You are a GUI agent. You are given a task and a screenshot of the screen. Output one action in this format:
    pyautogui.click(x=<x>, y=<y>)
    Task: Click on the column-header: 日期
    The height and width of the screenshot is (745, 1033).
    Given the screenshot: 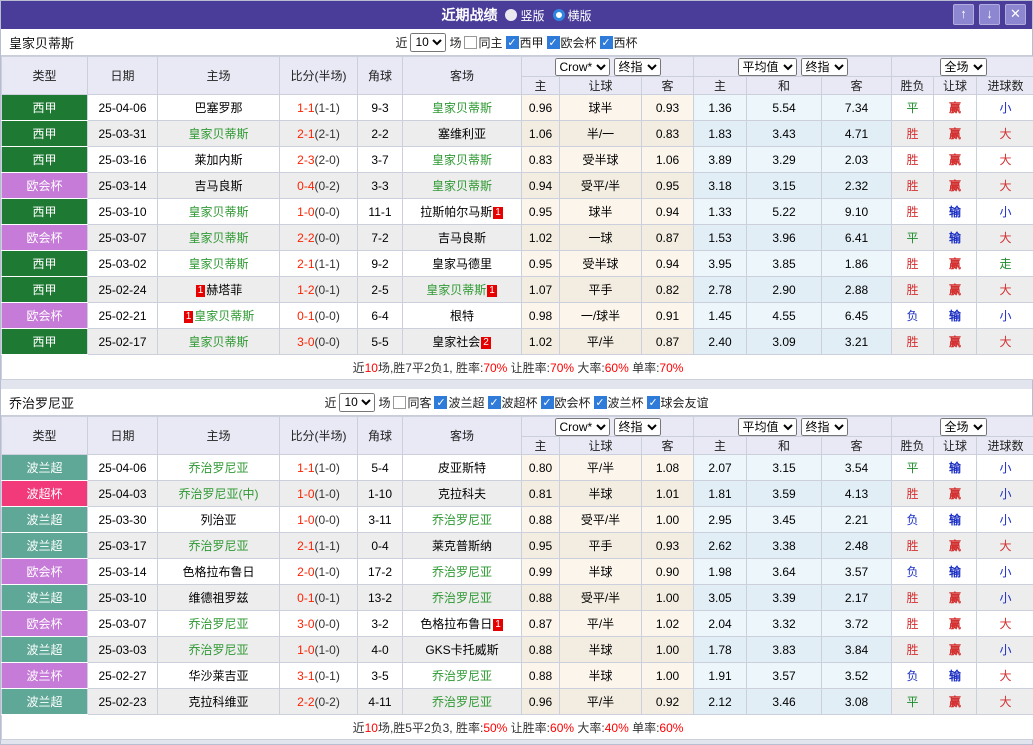 What is the action you would take?
    pyautogui.click(x=123, y=76)
    